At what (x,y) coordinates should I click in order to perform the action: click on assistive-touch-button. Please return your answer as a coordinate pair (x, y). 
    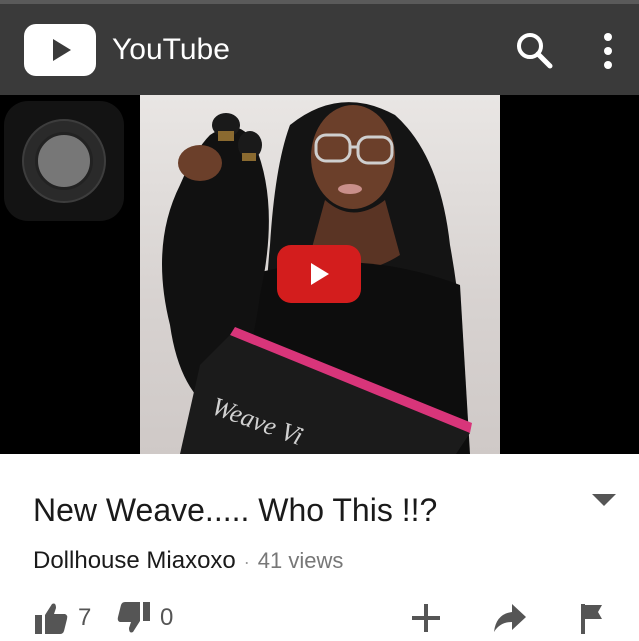
    Looking at the image, I should click on (64, 161).